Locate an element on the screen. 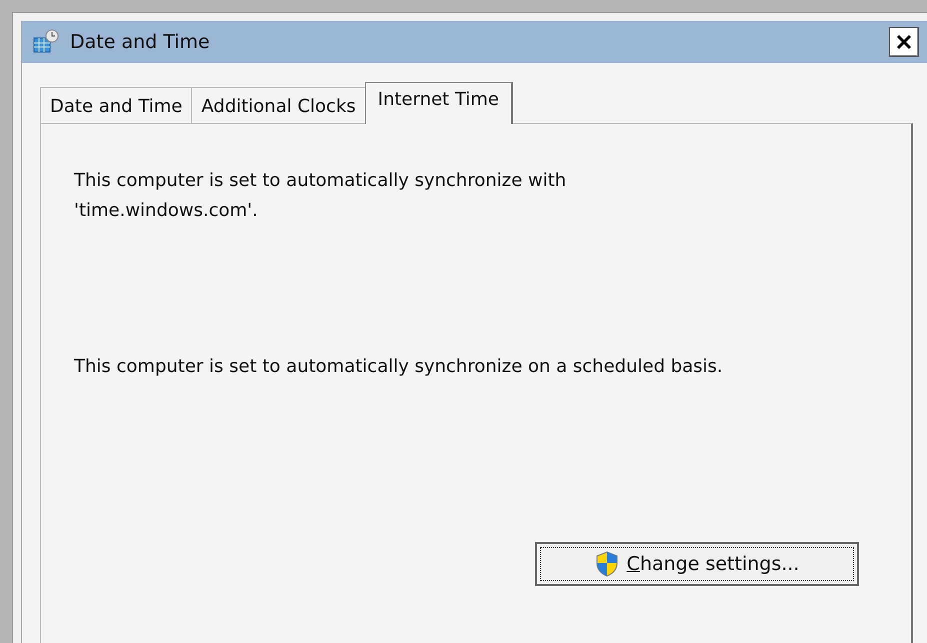  tab: Date and Time is located at coordinates (116, 105).